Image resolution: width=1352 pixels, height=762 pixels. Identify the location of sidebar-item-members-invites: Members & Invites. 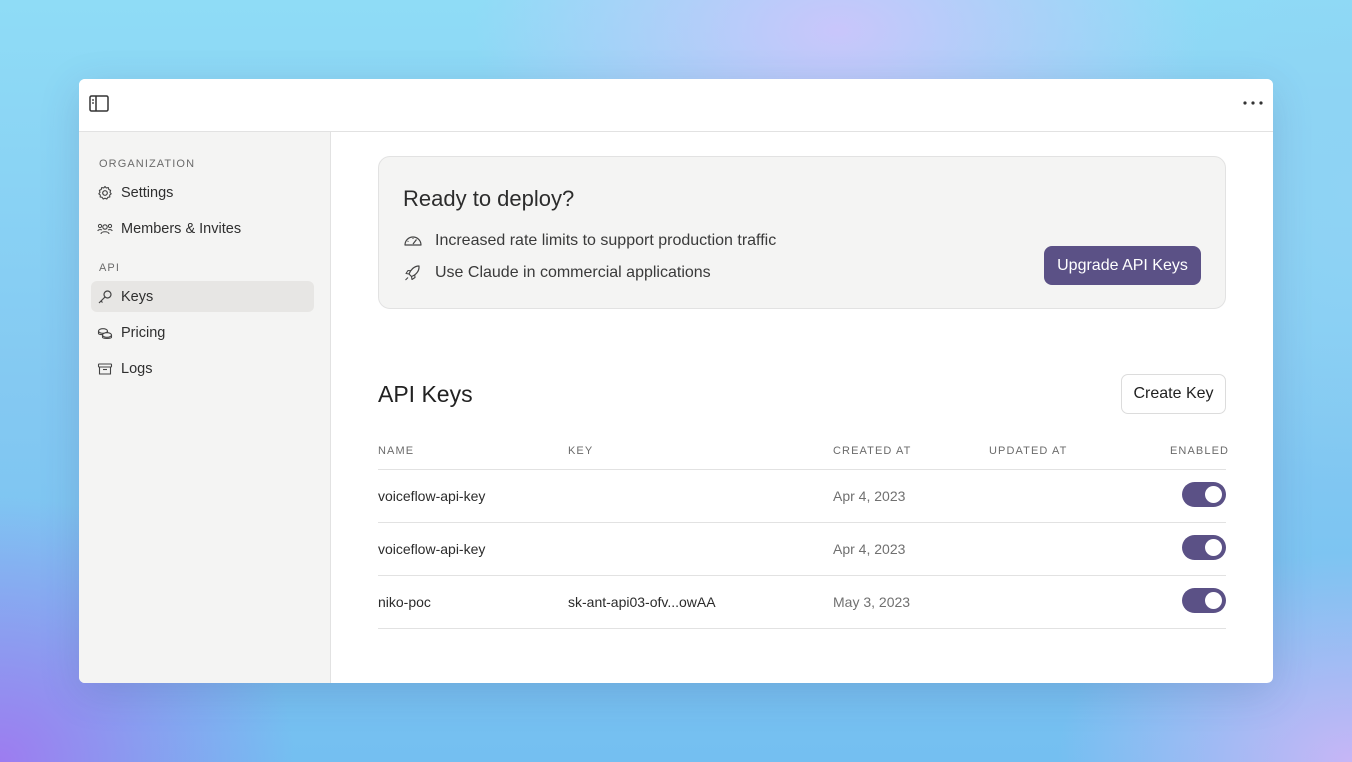
(202, 228).